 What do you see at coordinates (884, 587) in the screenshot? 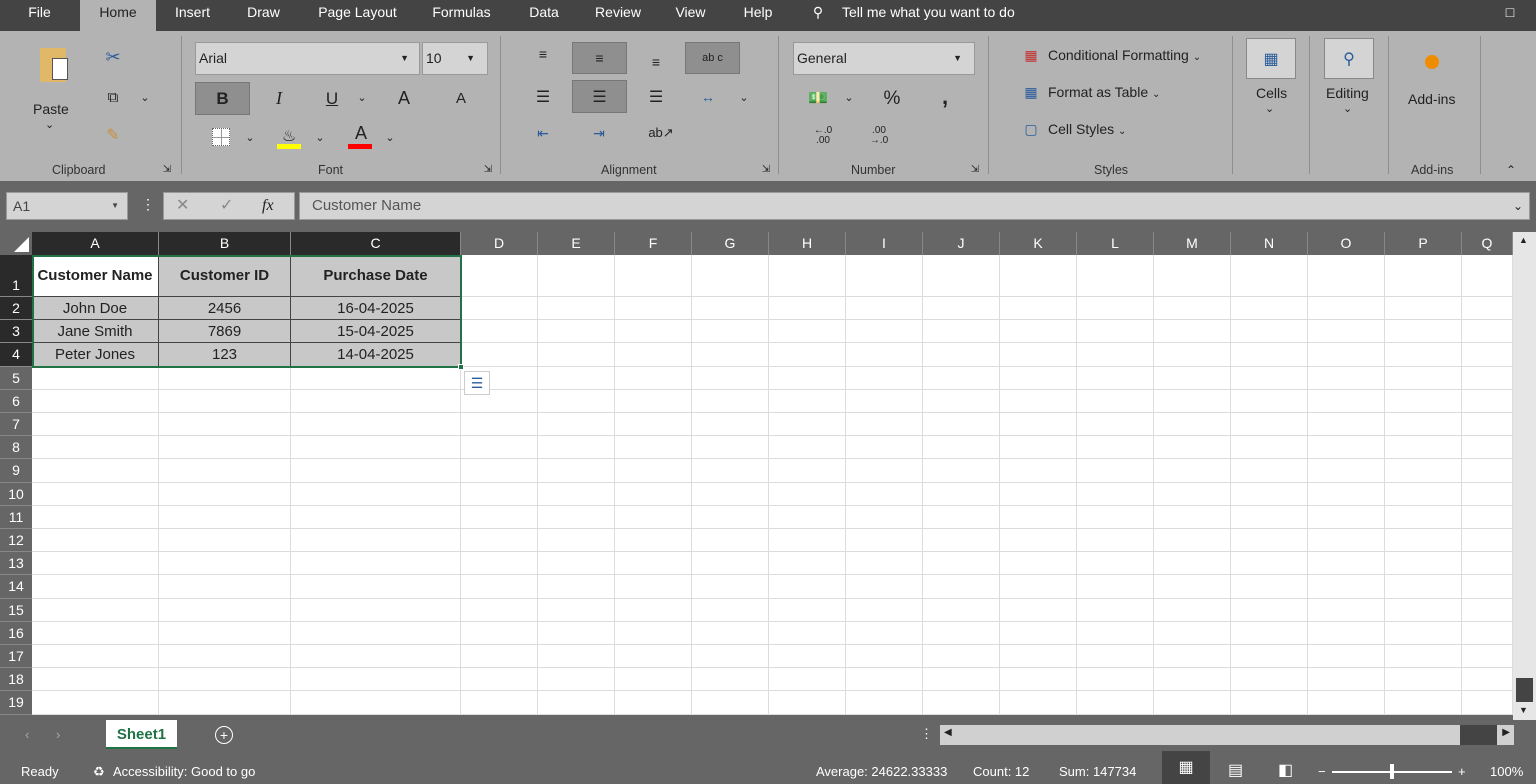
I see `cell-i14` at bounding box center [884, 587].